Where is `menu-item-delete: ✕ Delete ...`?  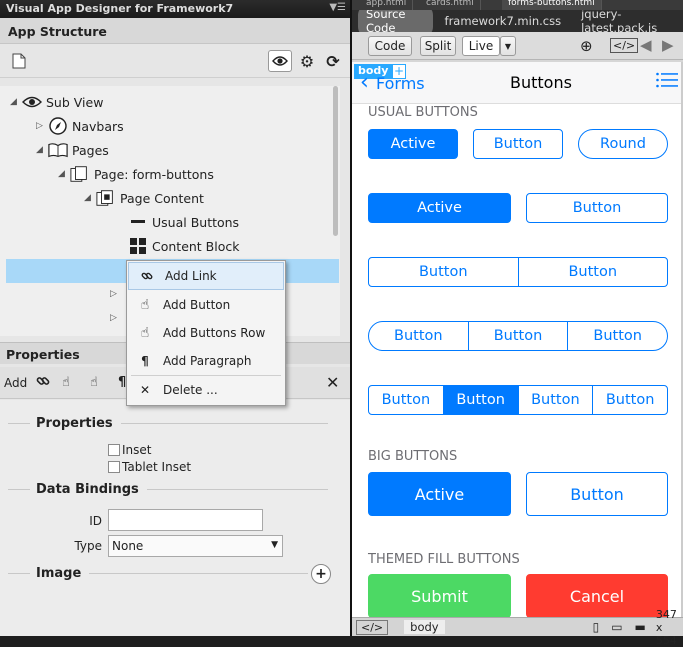
menu-item-delete: ✕ Delete ... is located at coordinates (206, 390).